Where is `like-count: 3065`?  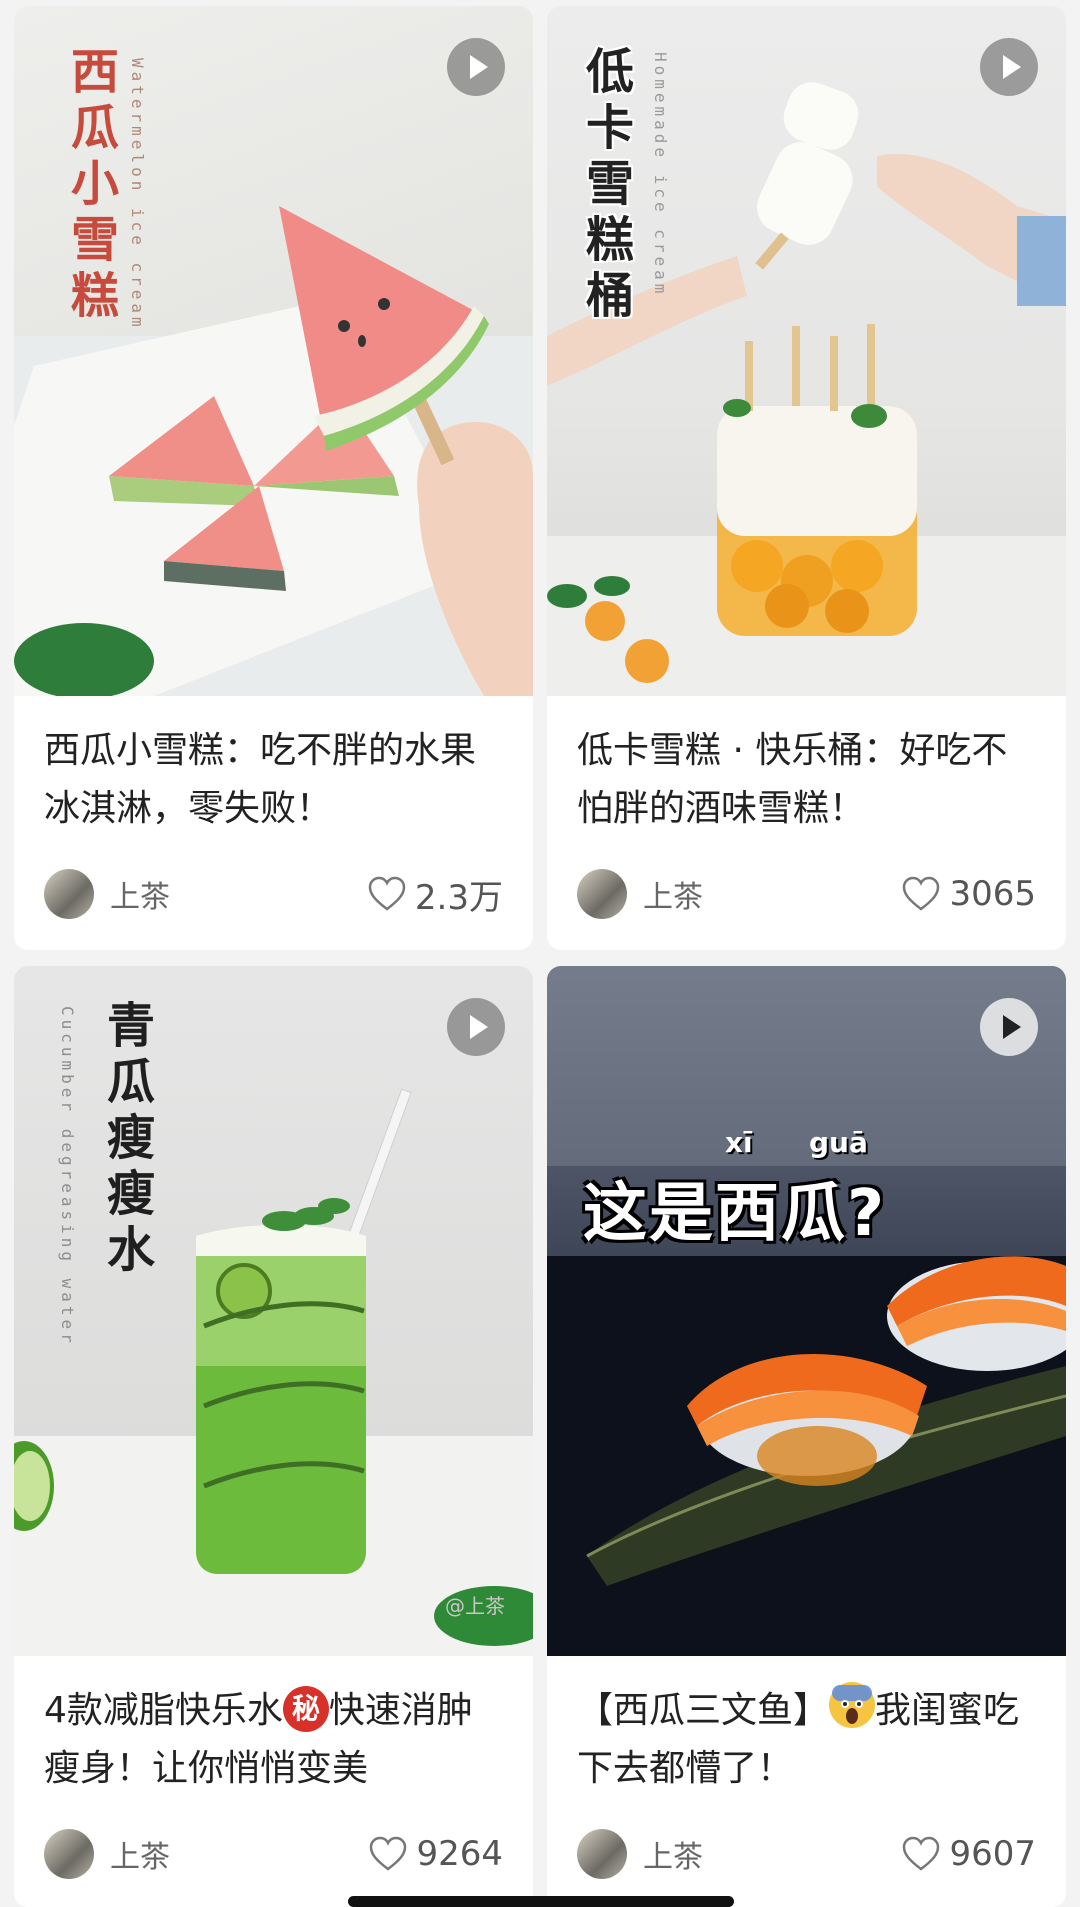
like-count: 3065 is located at coordinates (992, 894).